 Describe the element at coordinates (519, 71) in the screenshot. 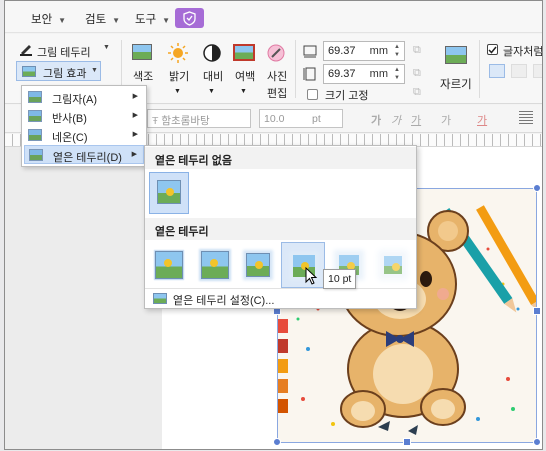

I see `wrap-top-bottom-icon` at that location.